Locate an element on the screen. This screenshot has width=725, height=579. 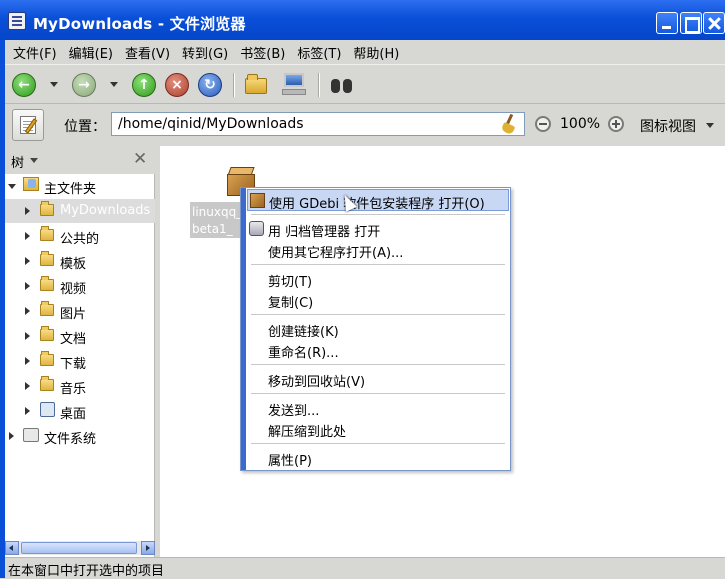
location-path-input is located at coordinates (318, 124).